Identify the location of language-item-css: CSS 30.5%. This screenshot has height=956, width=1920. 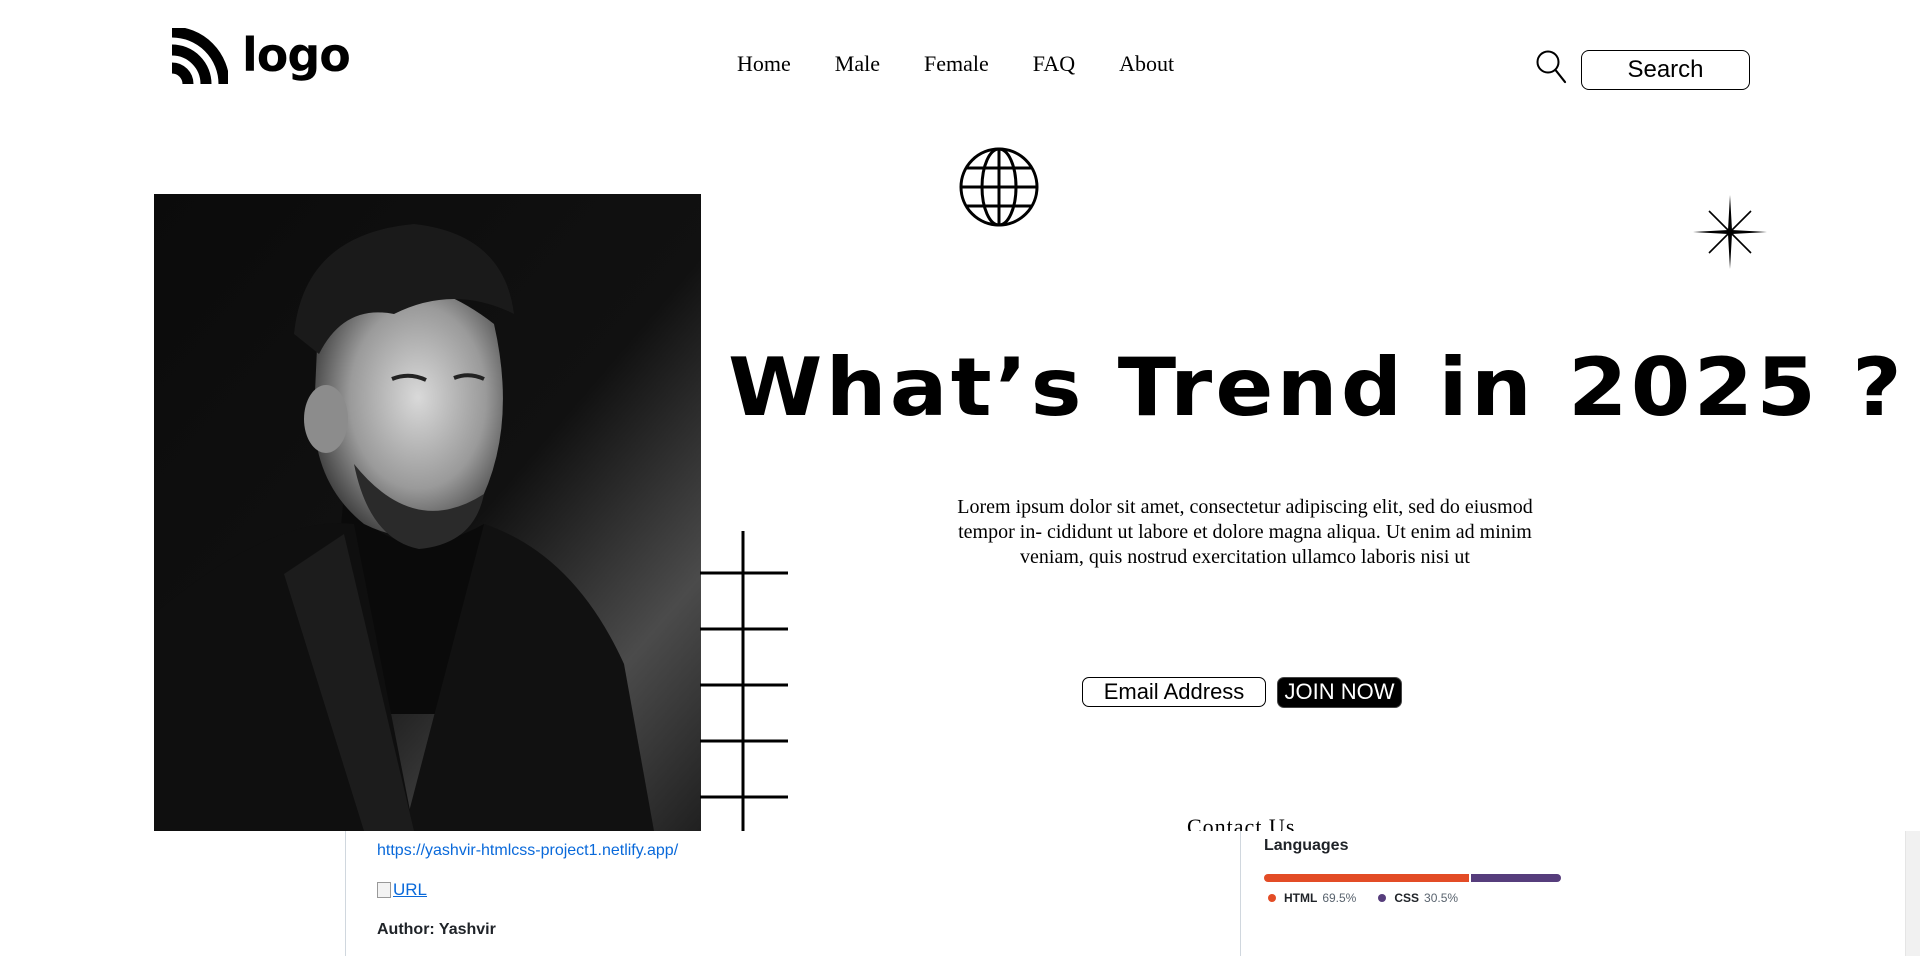
(1418, 898).